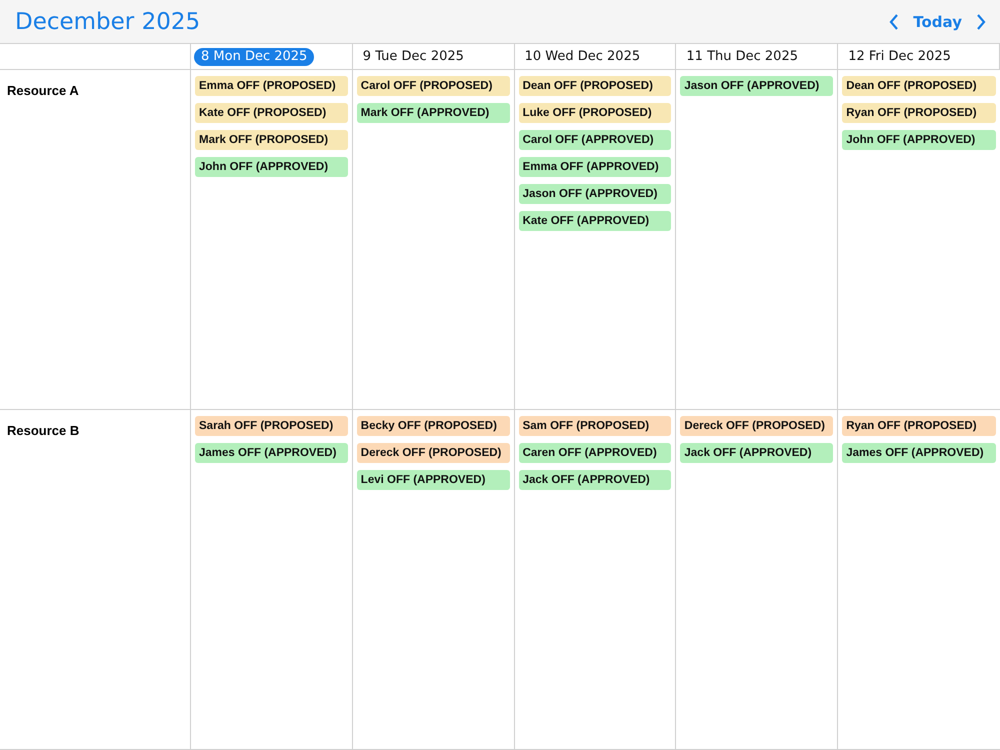  I want to click on day-header: 9 Tue Dec 2025, so click(413, 57).